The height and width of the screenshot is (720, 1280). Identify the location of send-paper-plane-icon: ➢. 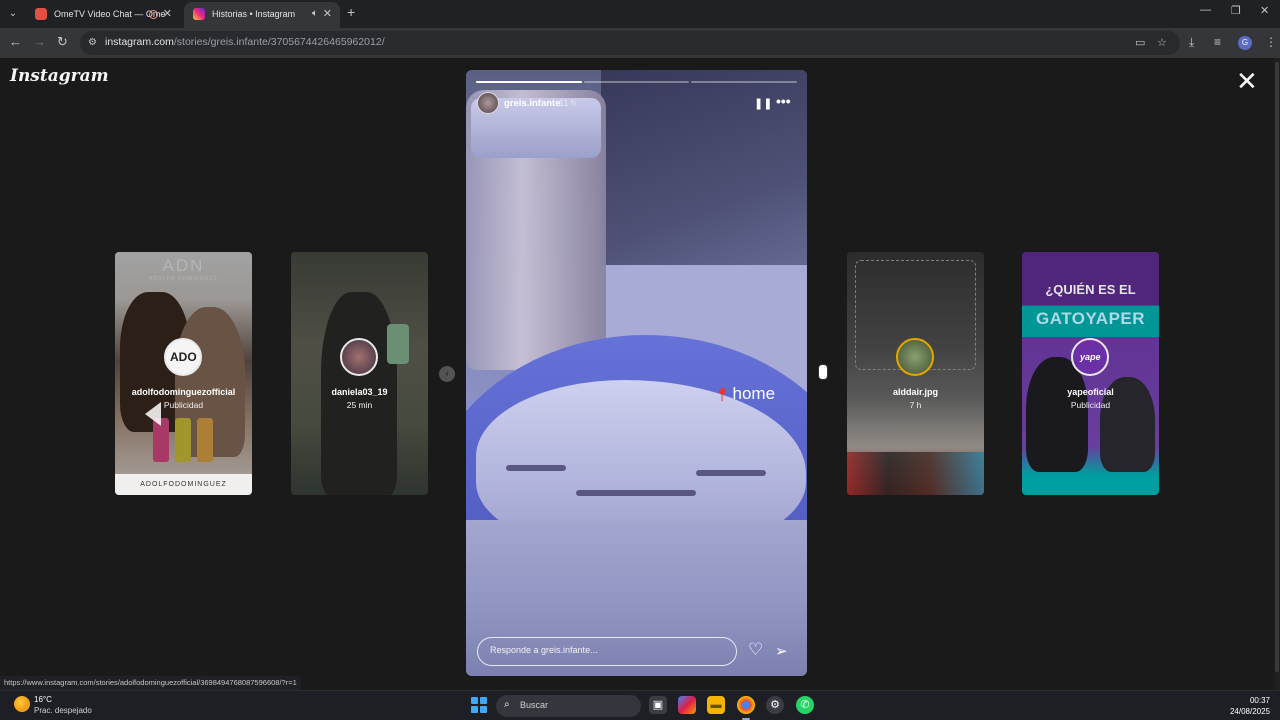
(781, 651).